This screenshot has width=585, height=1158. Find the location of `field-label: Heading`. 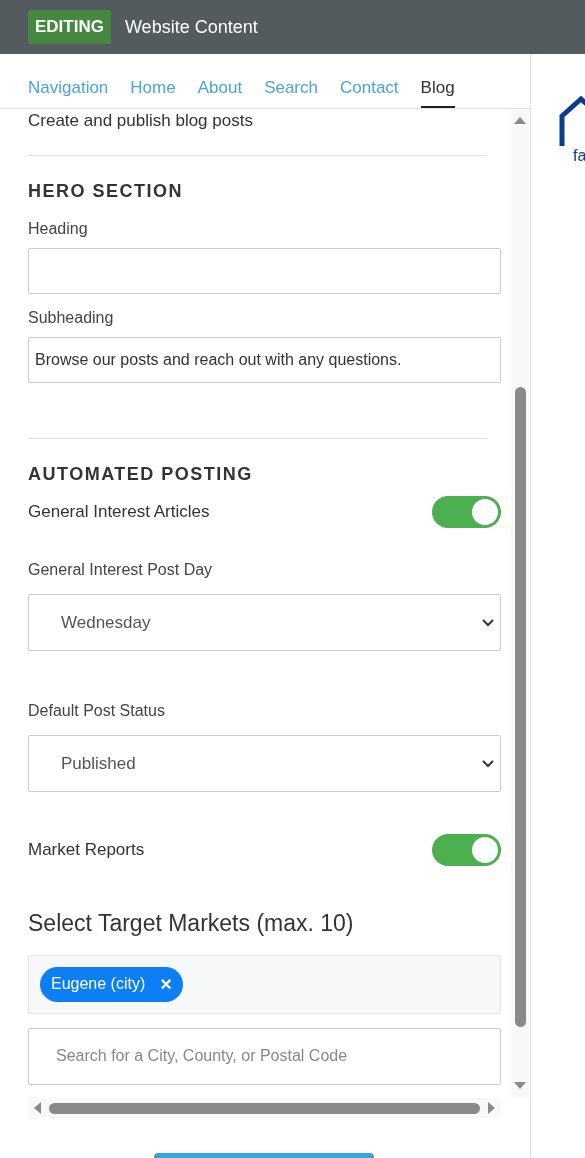

field-label: Heading is located at coordinates (58, 229).